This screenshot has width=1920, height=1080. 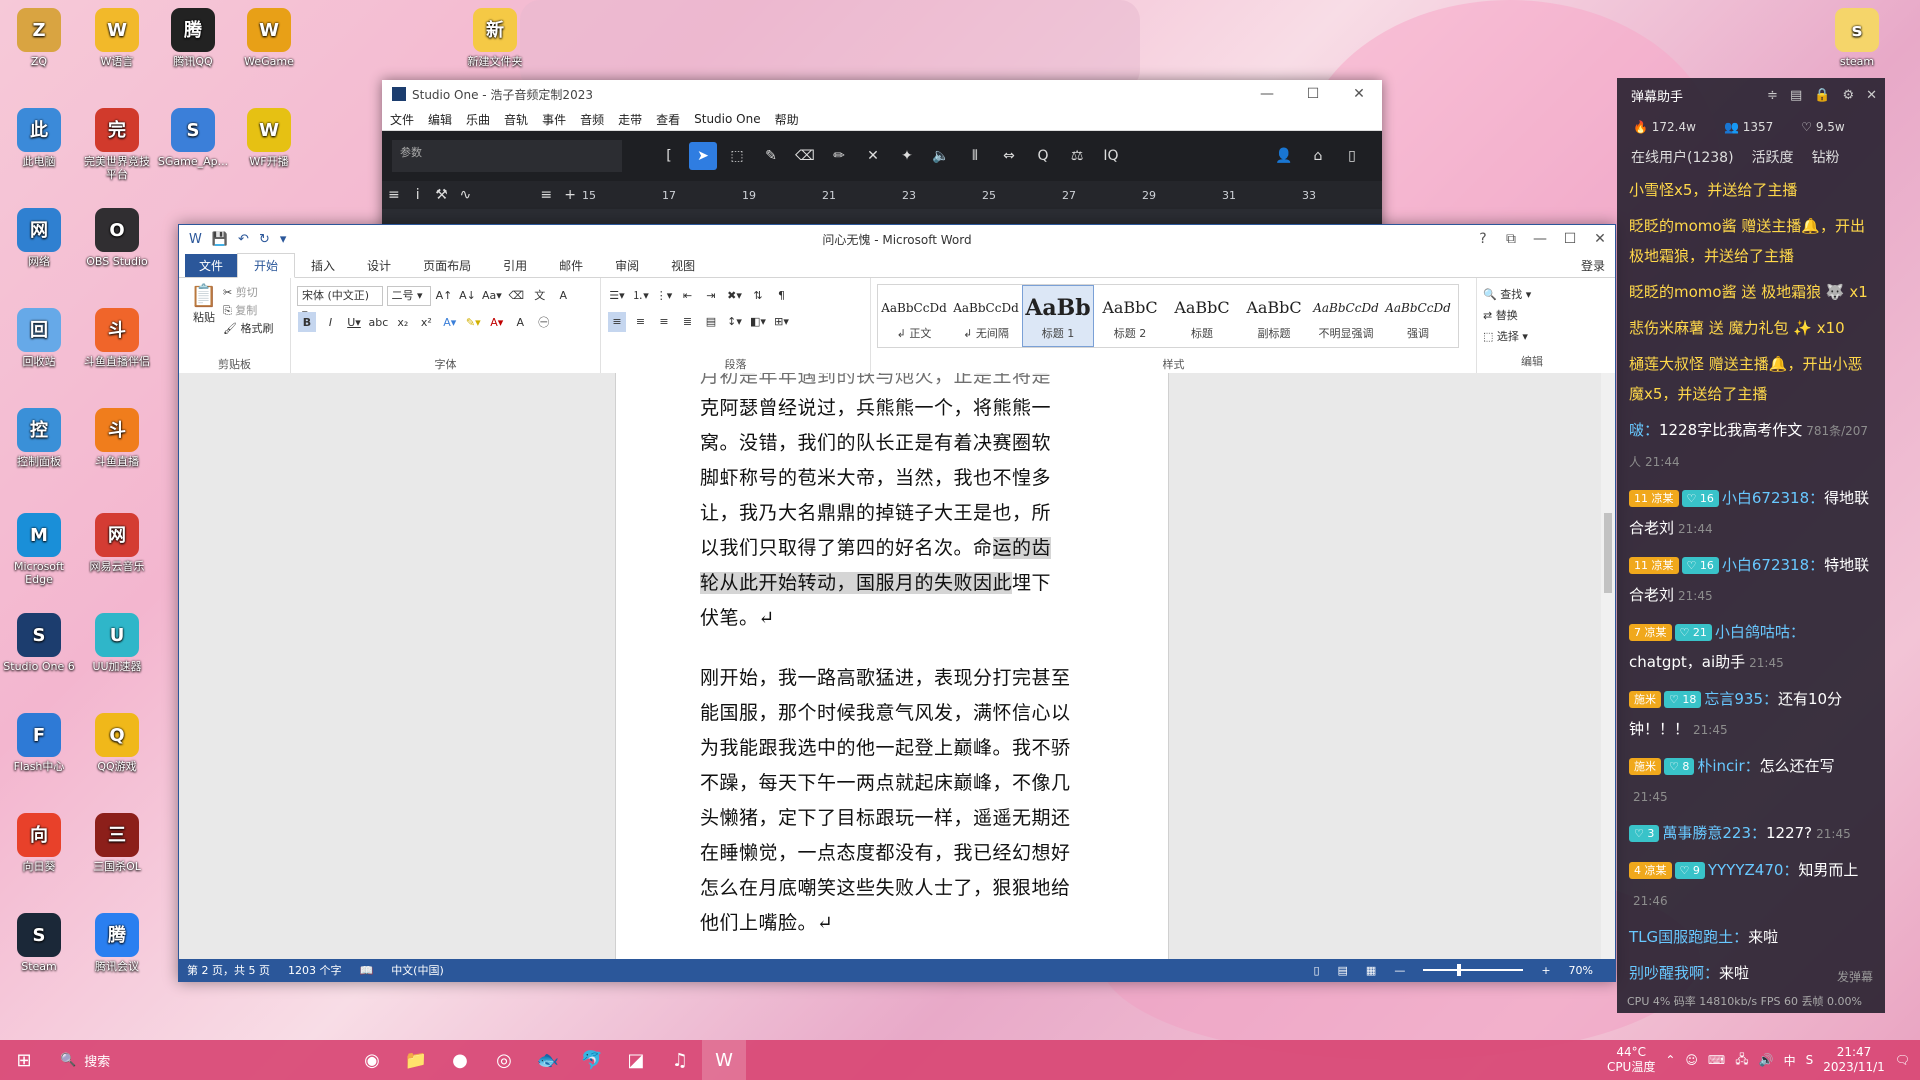 What do you see at coordinates (354, 322) in the screenshot?
I see `underline-icon: U▾` at bounding box center [354, 322].